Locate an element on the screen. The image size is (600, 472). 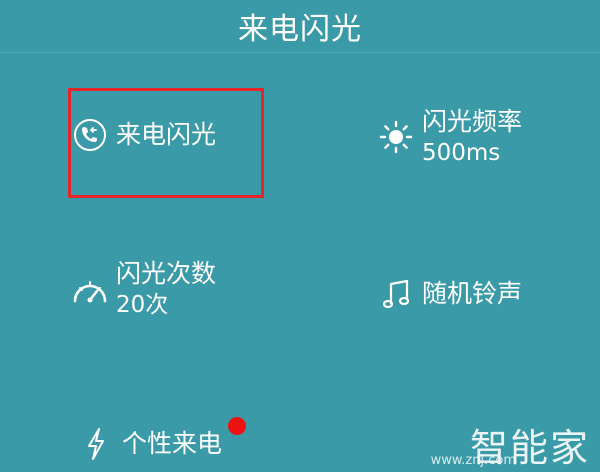
random-ringtone-setting: 随机铃声 is located at coordinates (449, 294).